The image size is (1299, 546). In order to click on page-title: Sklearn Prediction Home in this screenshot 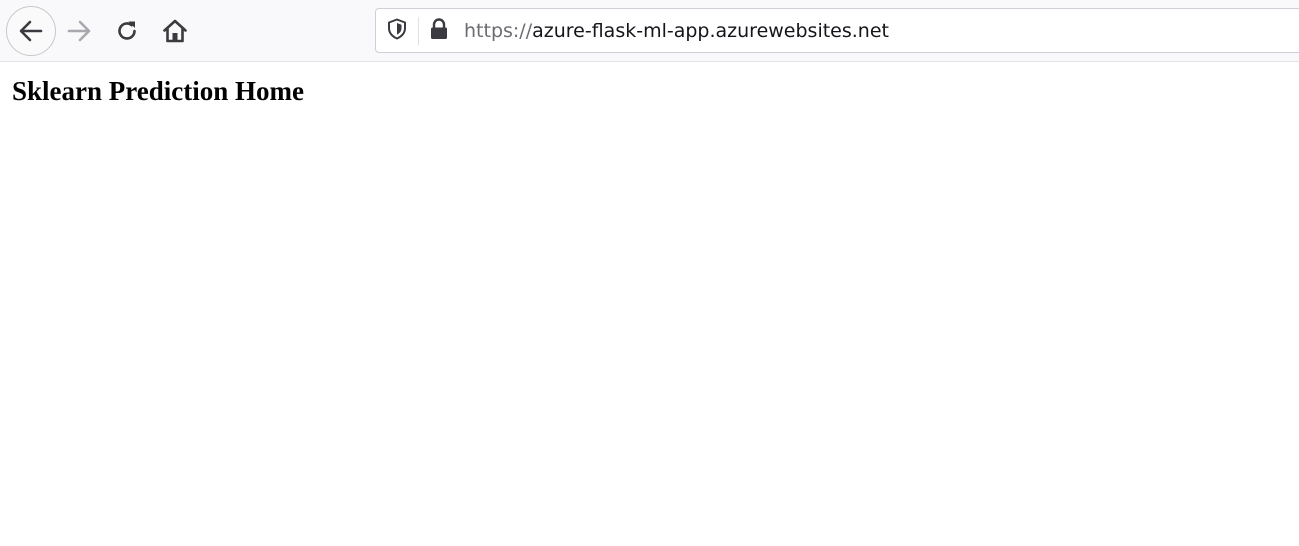, I will do `click(158, 91)`.